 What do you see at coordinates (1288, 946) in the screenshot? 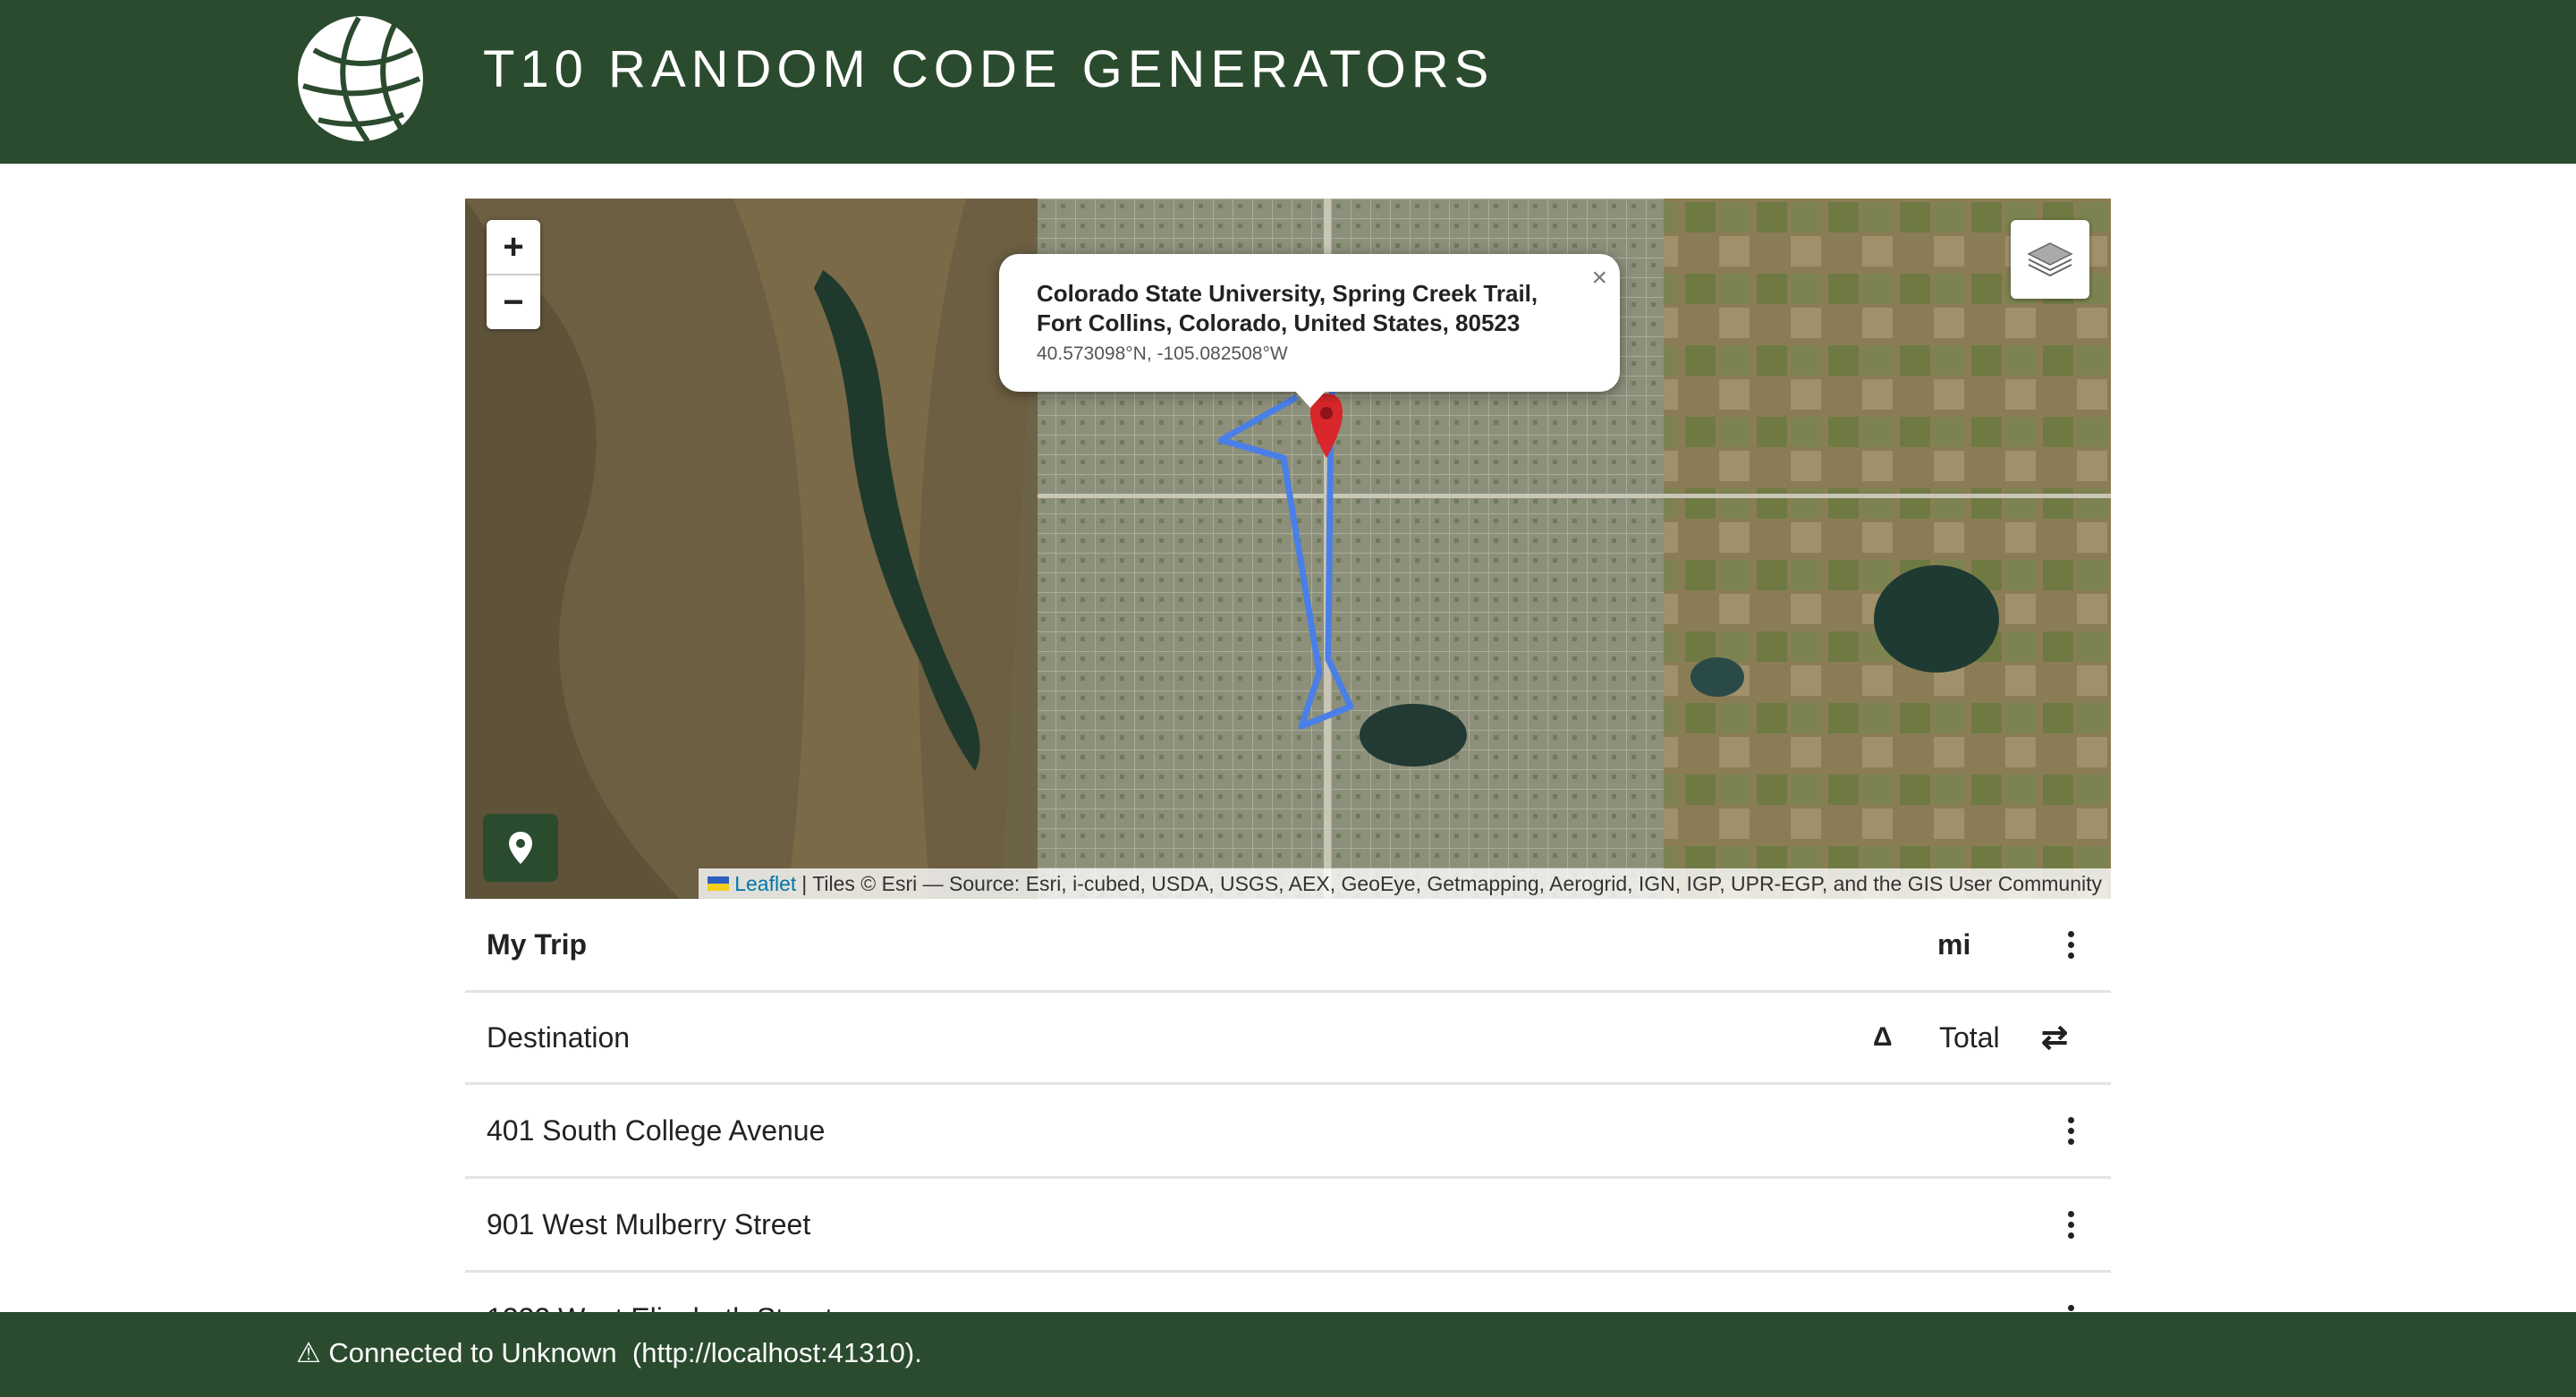
I see `trip-header: My Trip mi` at bounding box center [1288, 946].